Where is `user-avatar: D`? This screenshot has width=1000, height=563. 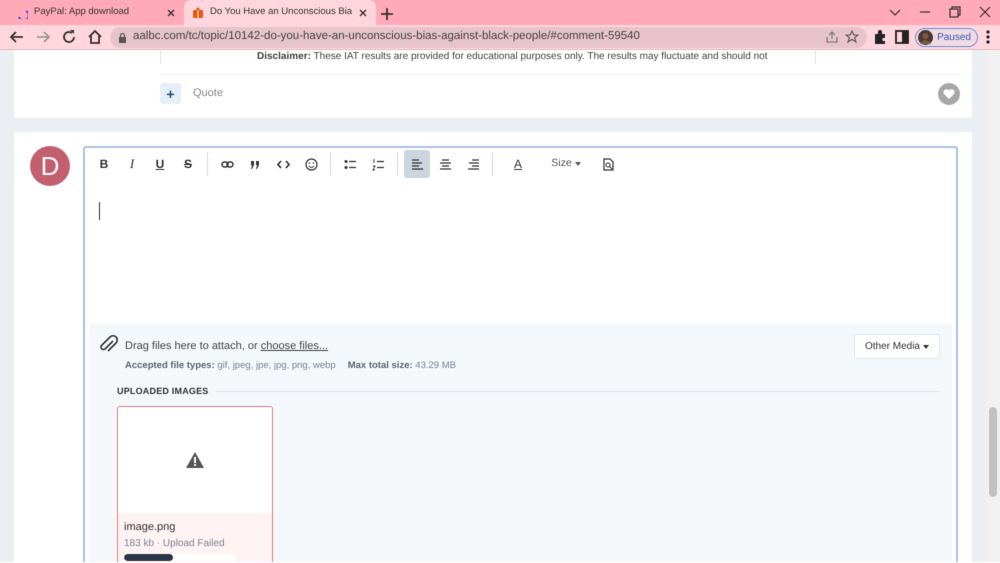 user-avatar: D is located at coordinates (50, 166).